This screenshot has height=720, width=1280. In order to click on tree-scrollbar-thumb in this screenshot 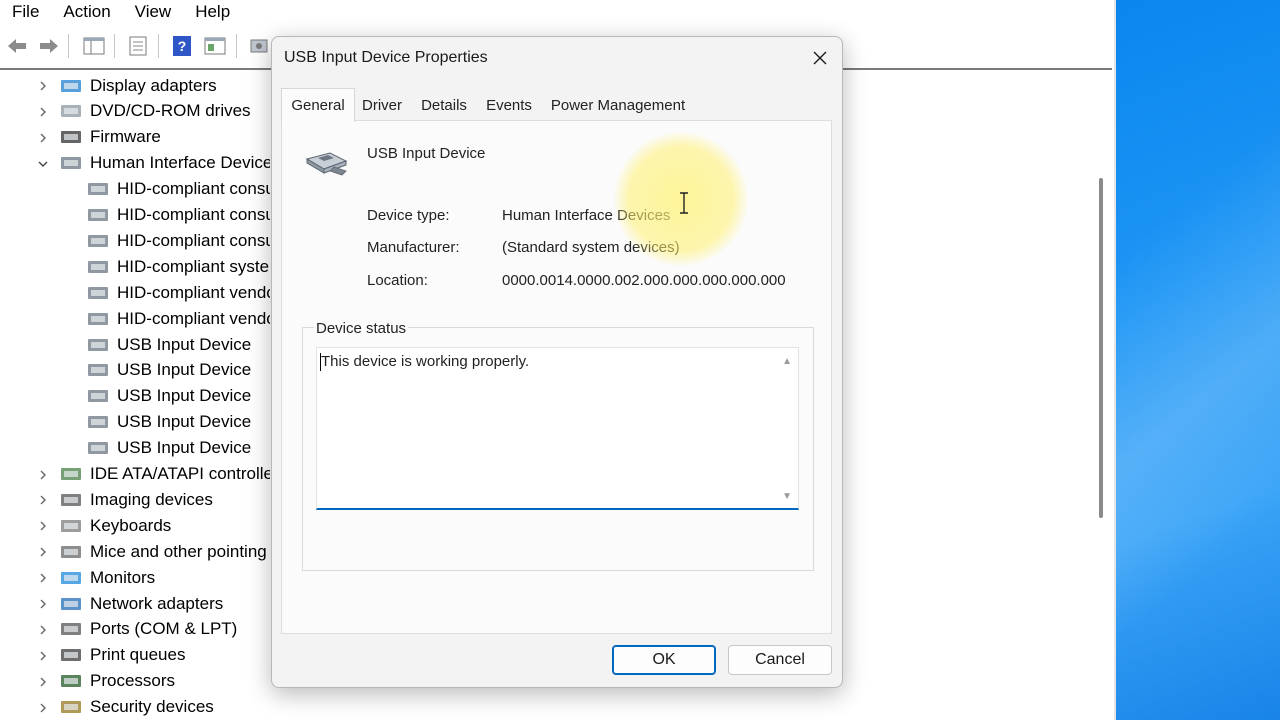, I will do `click(1101, 348)`.